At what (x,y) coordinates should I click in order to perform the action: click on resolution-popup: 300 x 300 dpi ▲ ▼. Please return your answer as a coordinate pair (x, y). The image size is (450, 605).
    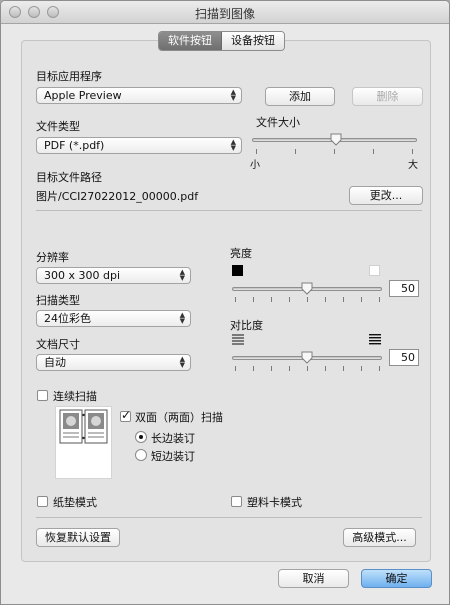
    Looking at the image, I should click on (113, 275).